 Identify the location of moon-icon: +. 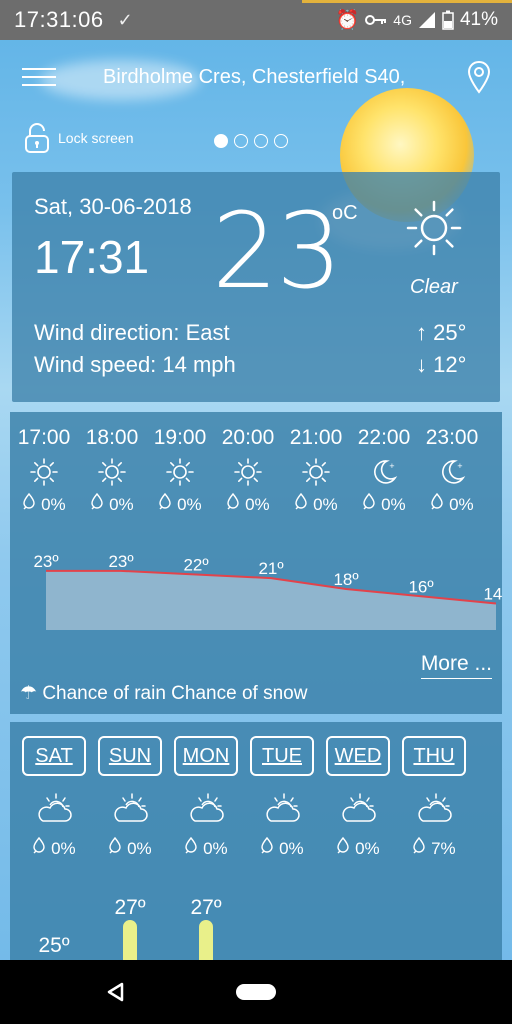
(452, 472).